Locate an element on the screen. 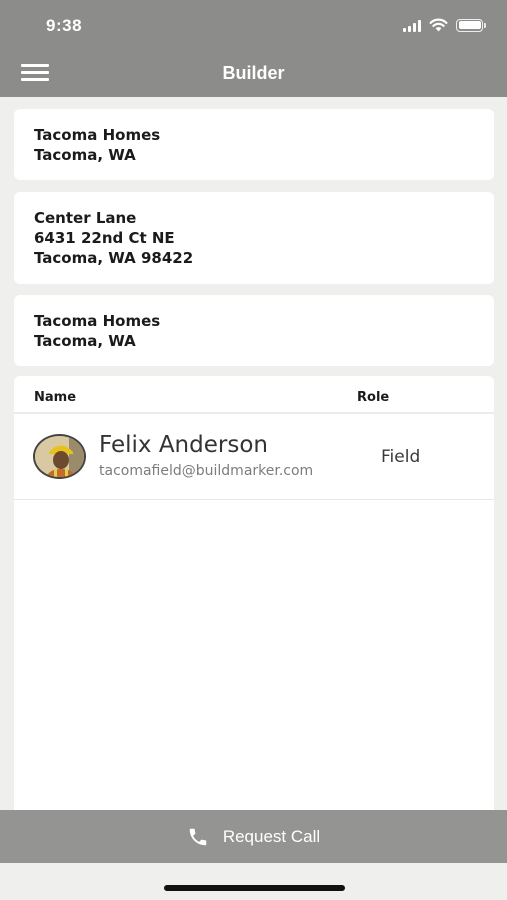 The width and height of the screenshot is (507, 900). phone-icon is located at coordinates (198, 836).